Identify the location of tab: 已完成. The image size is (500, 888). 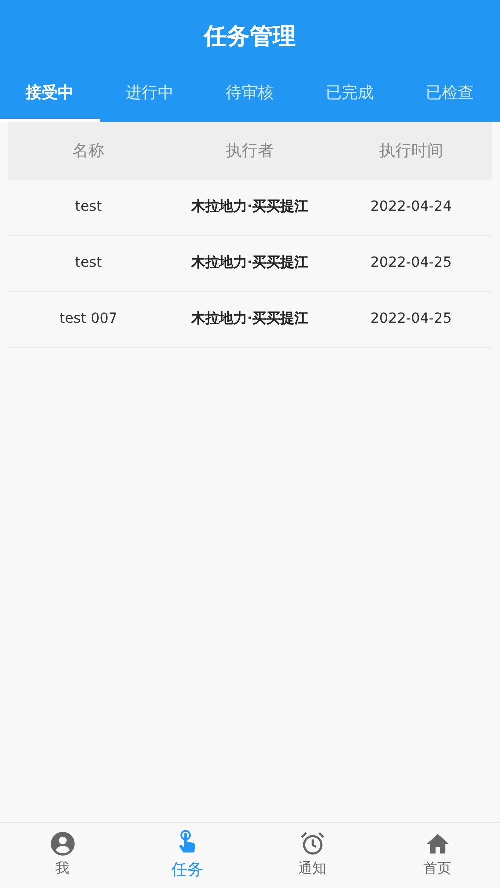
(350, 96).